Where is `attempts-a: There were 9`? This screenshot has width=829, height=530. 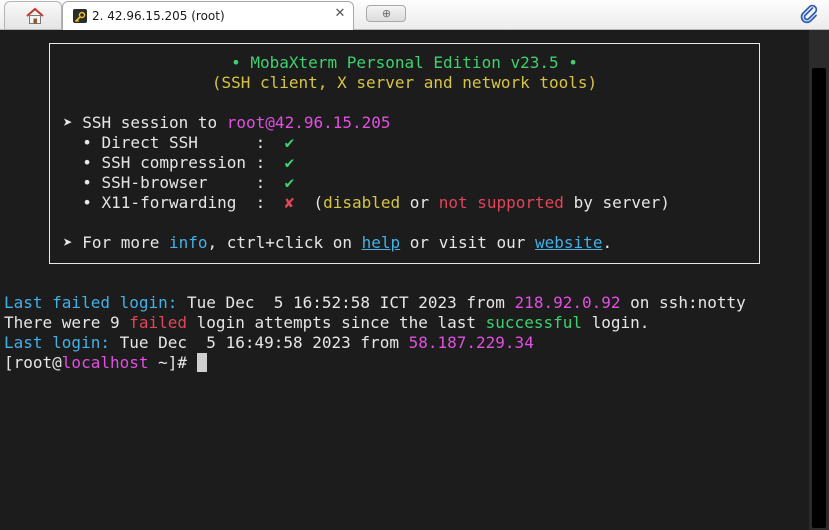 attempts-a: There were 9 is located at coordinates (67, 322).